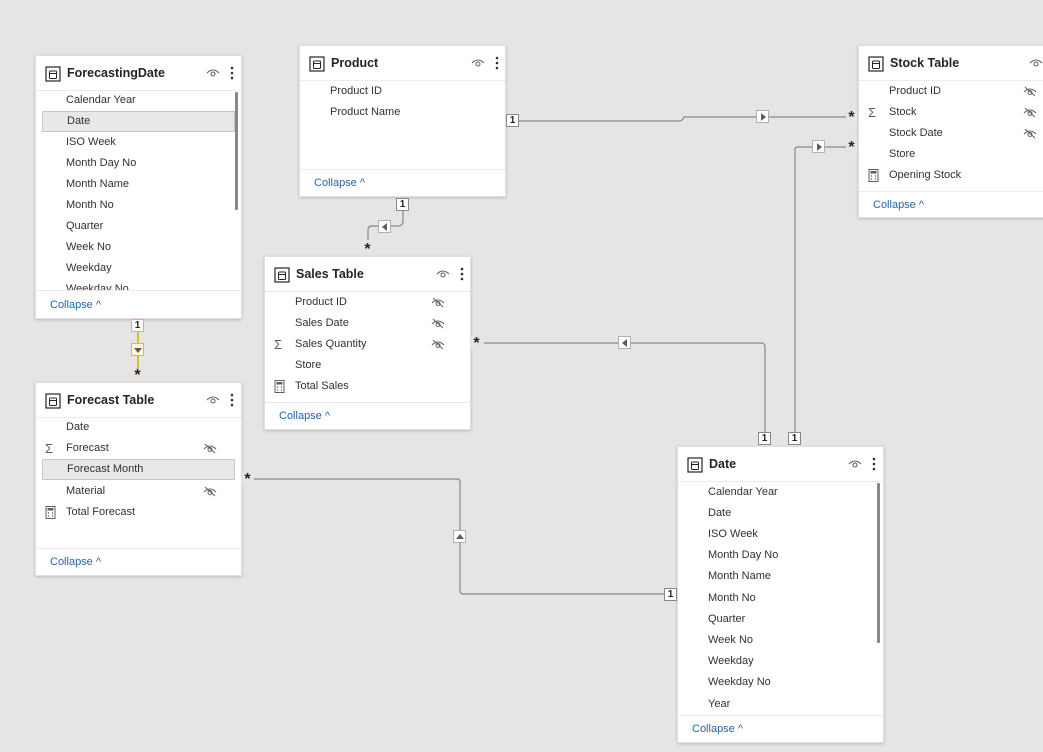  Describe the element at coordinates (953, 175) in the screenshot. I see `field-item: Opening Stock` at that location.